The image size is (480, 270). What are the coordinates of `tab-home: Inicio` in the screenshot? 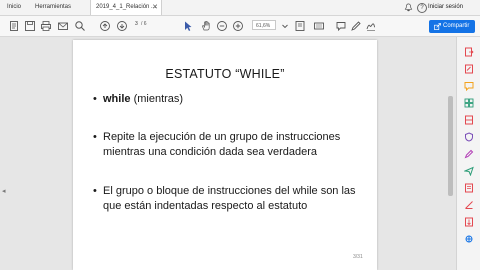 It's located at (14, 7).